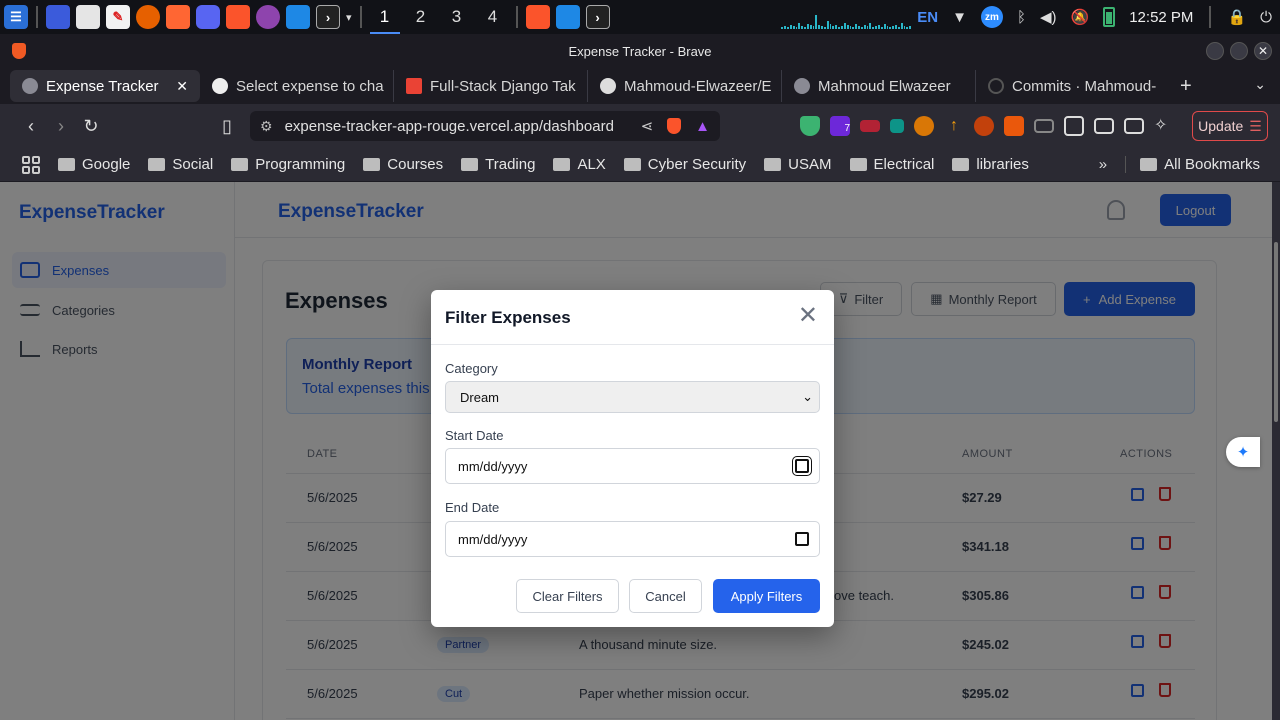 The width and height of the screenshot is (1280, 720). I want to click on wallet-icon, so click(1134, 126).